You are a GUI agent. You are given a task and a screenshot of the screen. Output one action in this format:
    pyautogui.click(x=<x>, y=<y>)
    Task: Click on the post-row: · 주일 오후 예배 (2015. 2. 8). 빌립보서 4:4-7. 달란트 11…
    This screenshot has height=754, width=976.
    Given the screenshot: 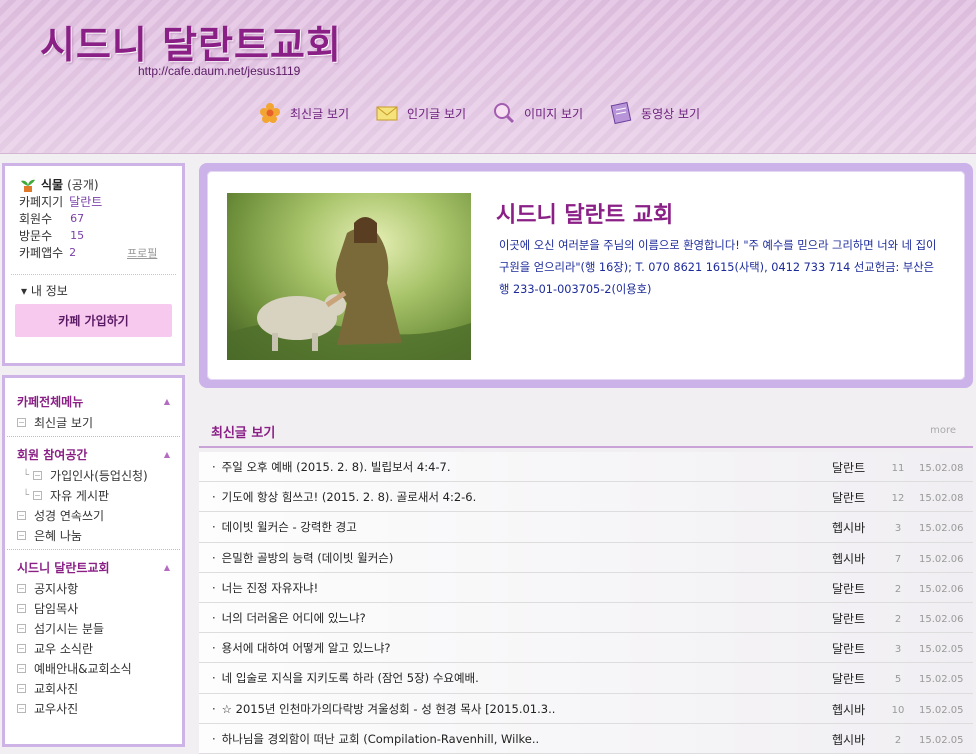 What is the action you would take?
    pyautogui.click(x=586, y=467)
    